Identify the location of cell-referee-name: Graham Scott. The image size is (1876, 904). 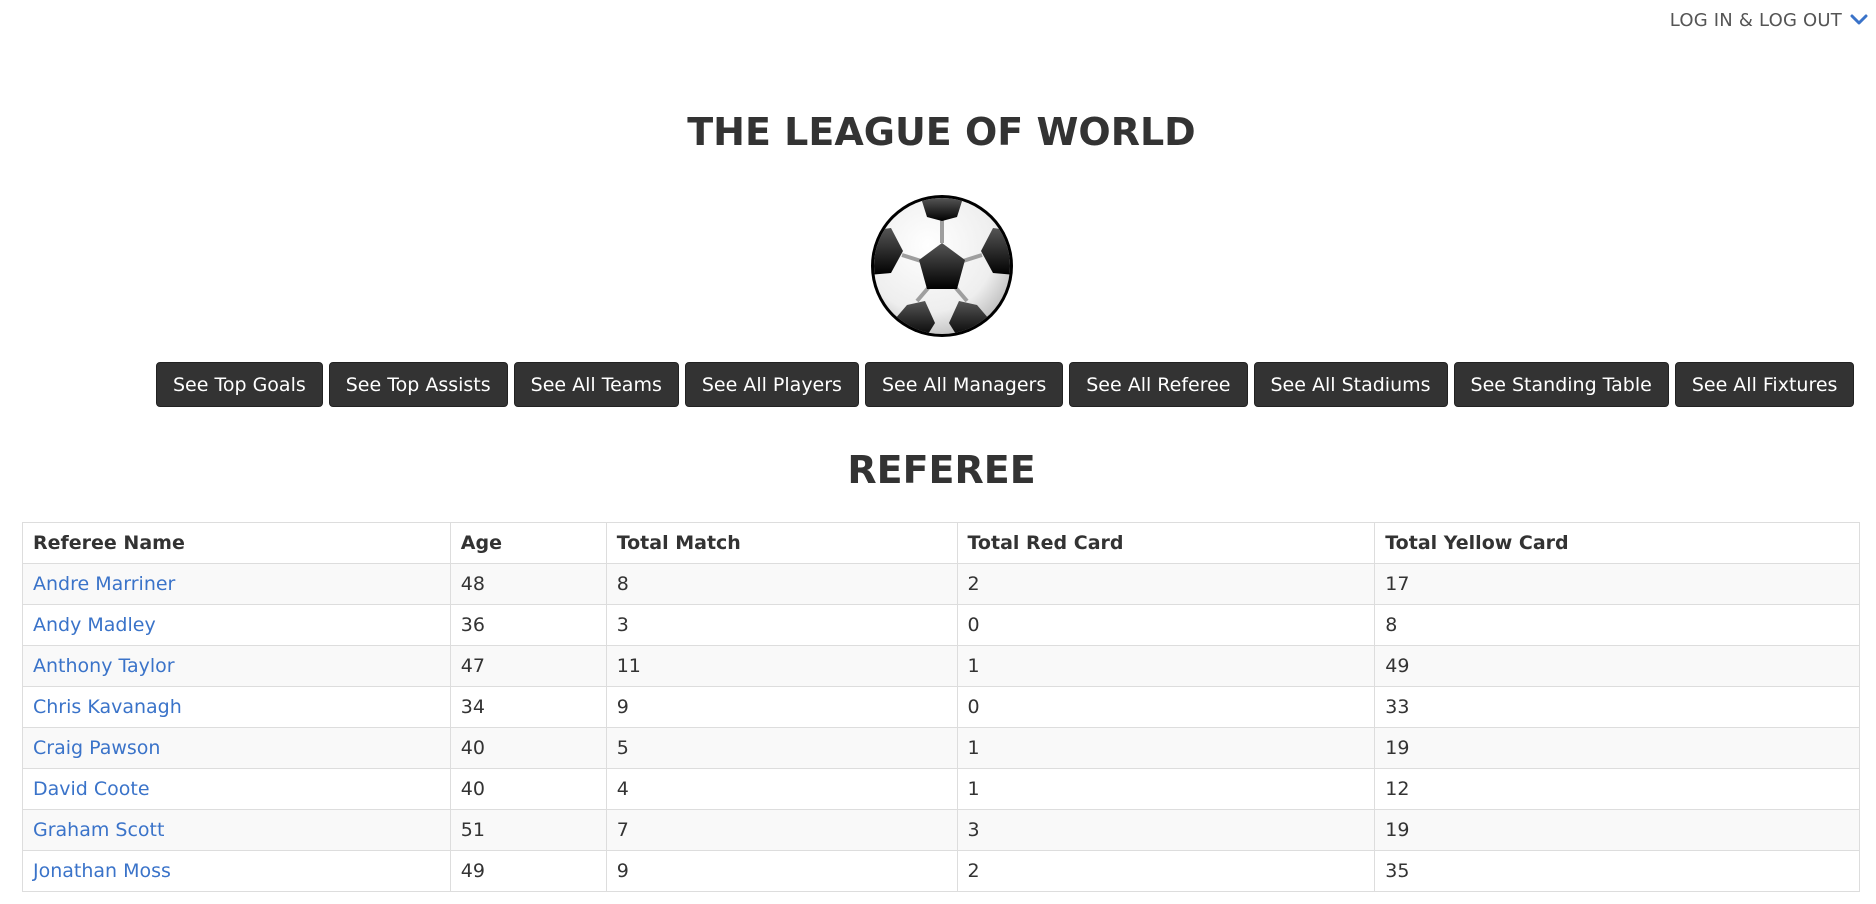
(236, 830).